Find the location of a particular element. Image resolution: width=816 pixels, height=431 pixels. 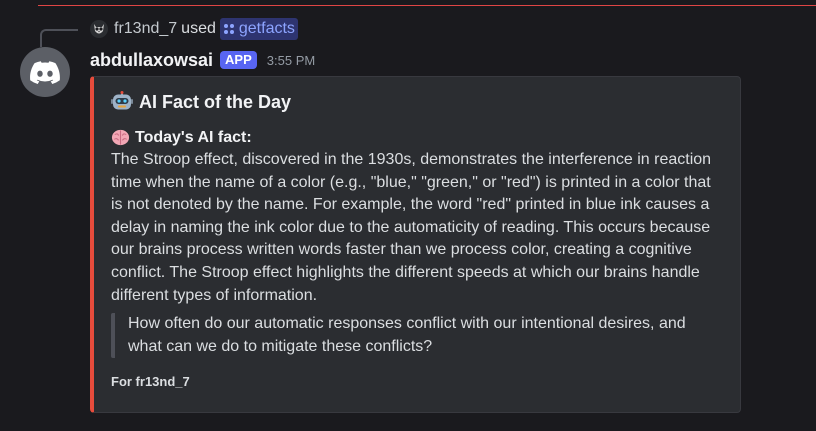

embed-title: AI Fact of the Day is located at coordinates (201, 102).